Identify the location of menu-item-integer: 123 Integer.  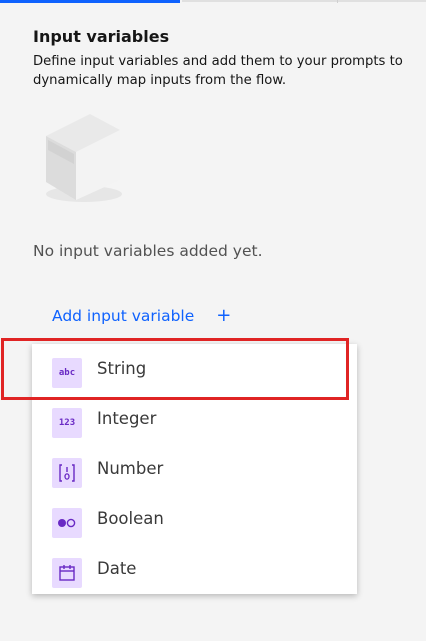
(194, 419).